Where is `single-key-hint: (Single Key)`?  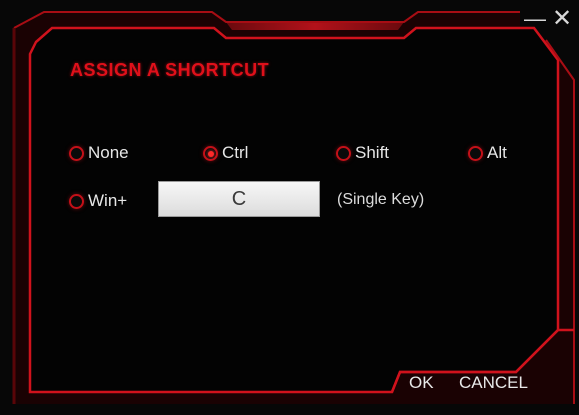 single-key-hint: (Single Key) is located at coordinates (381, 199).